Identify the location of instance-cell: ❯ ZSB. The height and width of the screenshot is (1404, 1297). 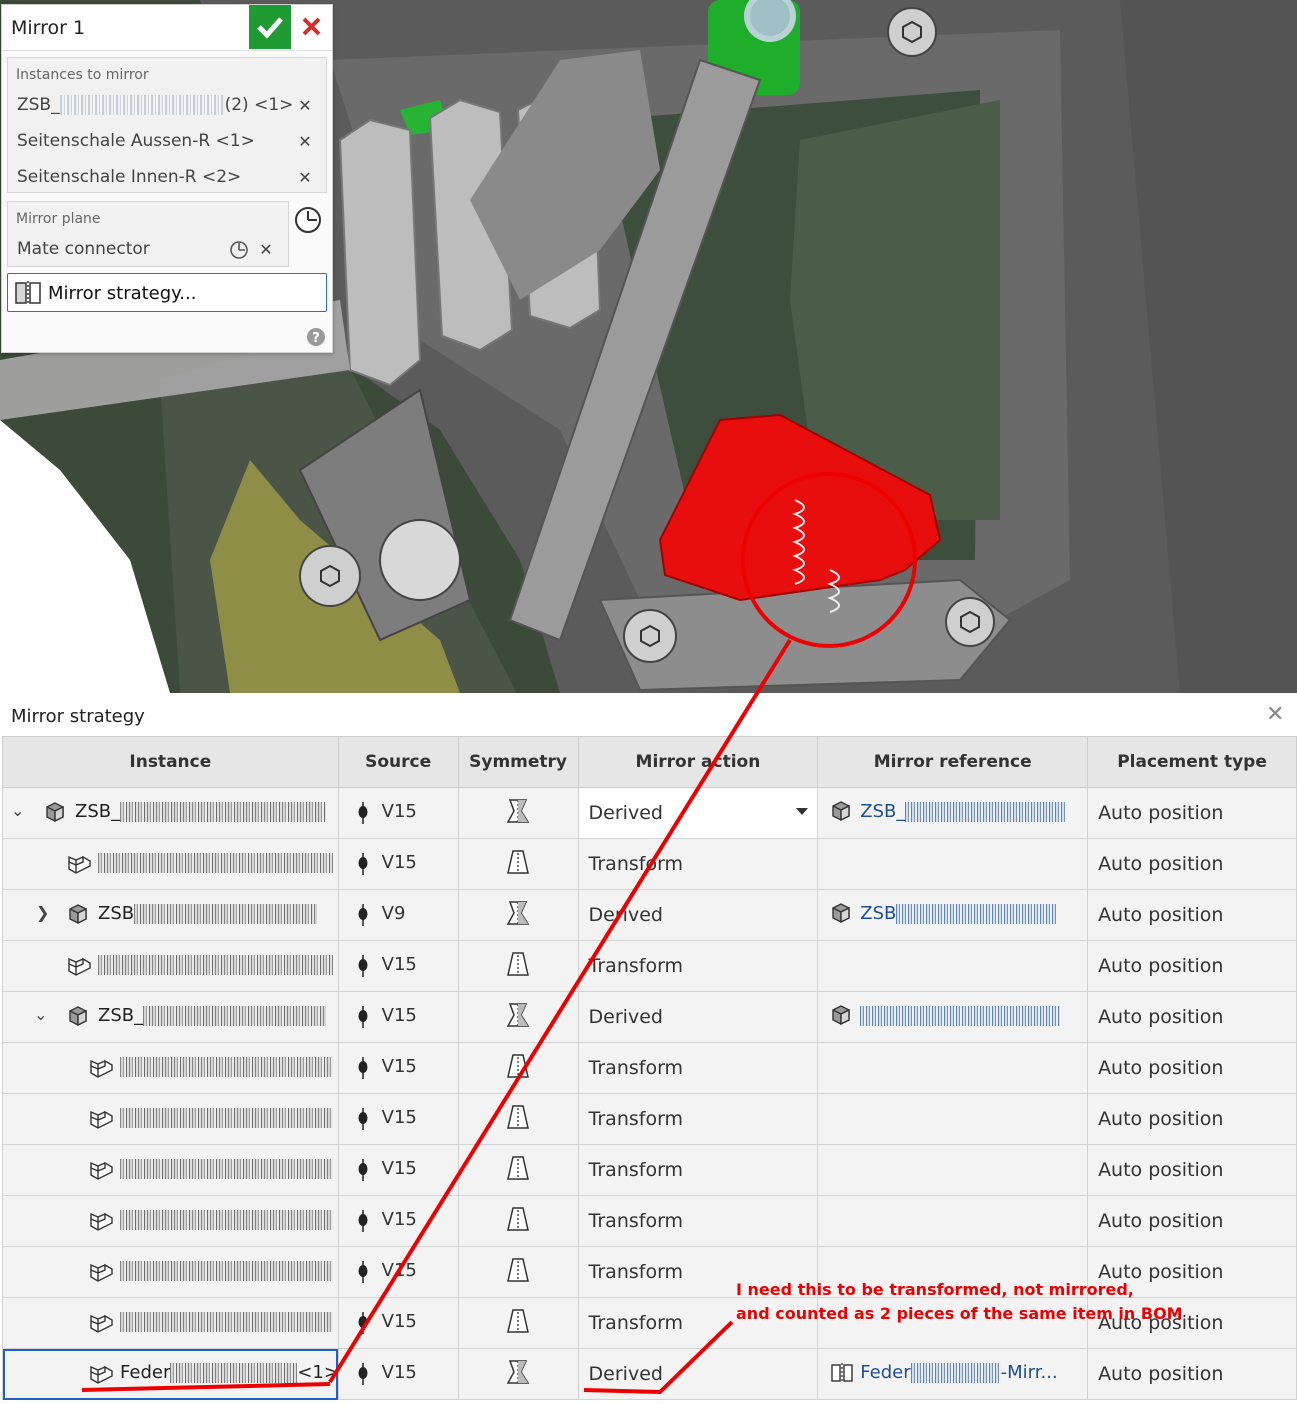
(170, 915).